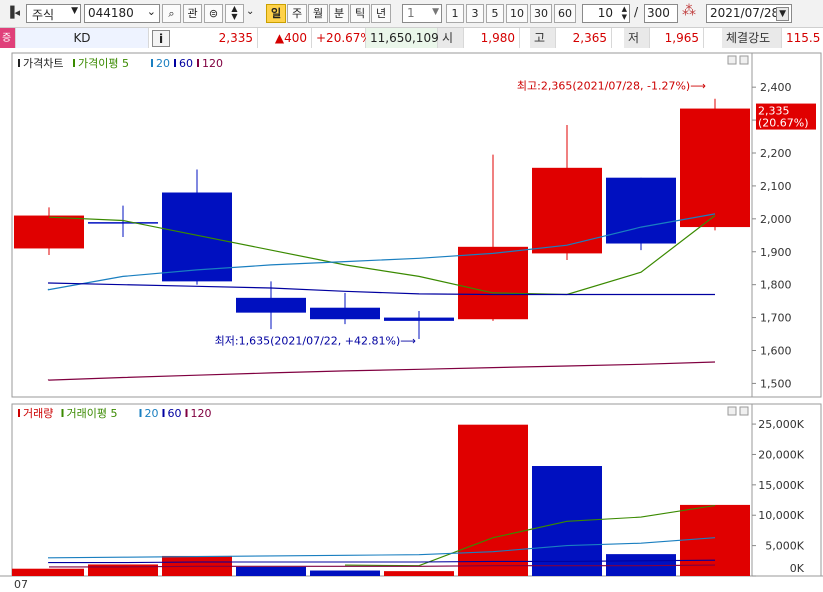 Image resolution: width=823 pixels, height=592 pixels. Describe the element at coordinates (21, 584) in the screenshot. I see `x-axis-month-label: 07` at that location.